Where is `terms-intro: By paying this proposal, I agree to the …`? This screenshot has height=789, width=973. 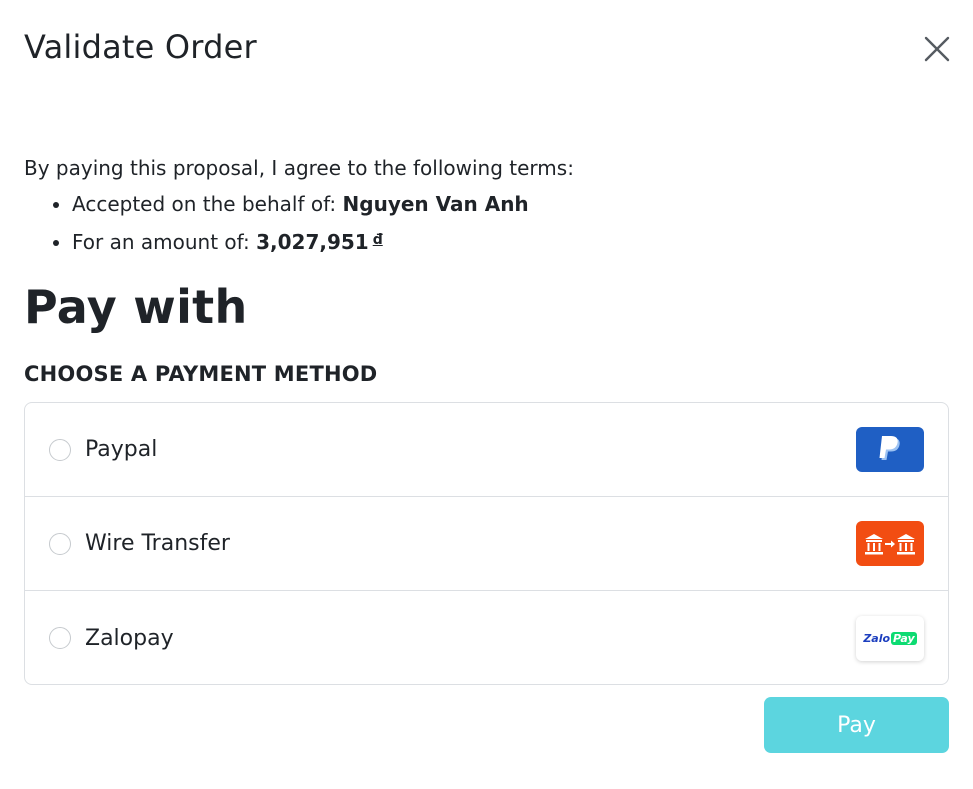 terms-intro: By paying this proposal, I agree to the … is located at coordinates (299, 168).